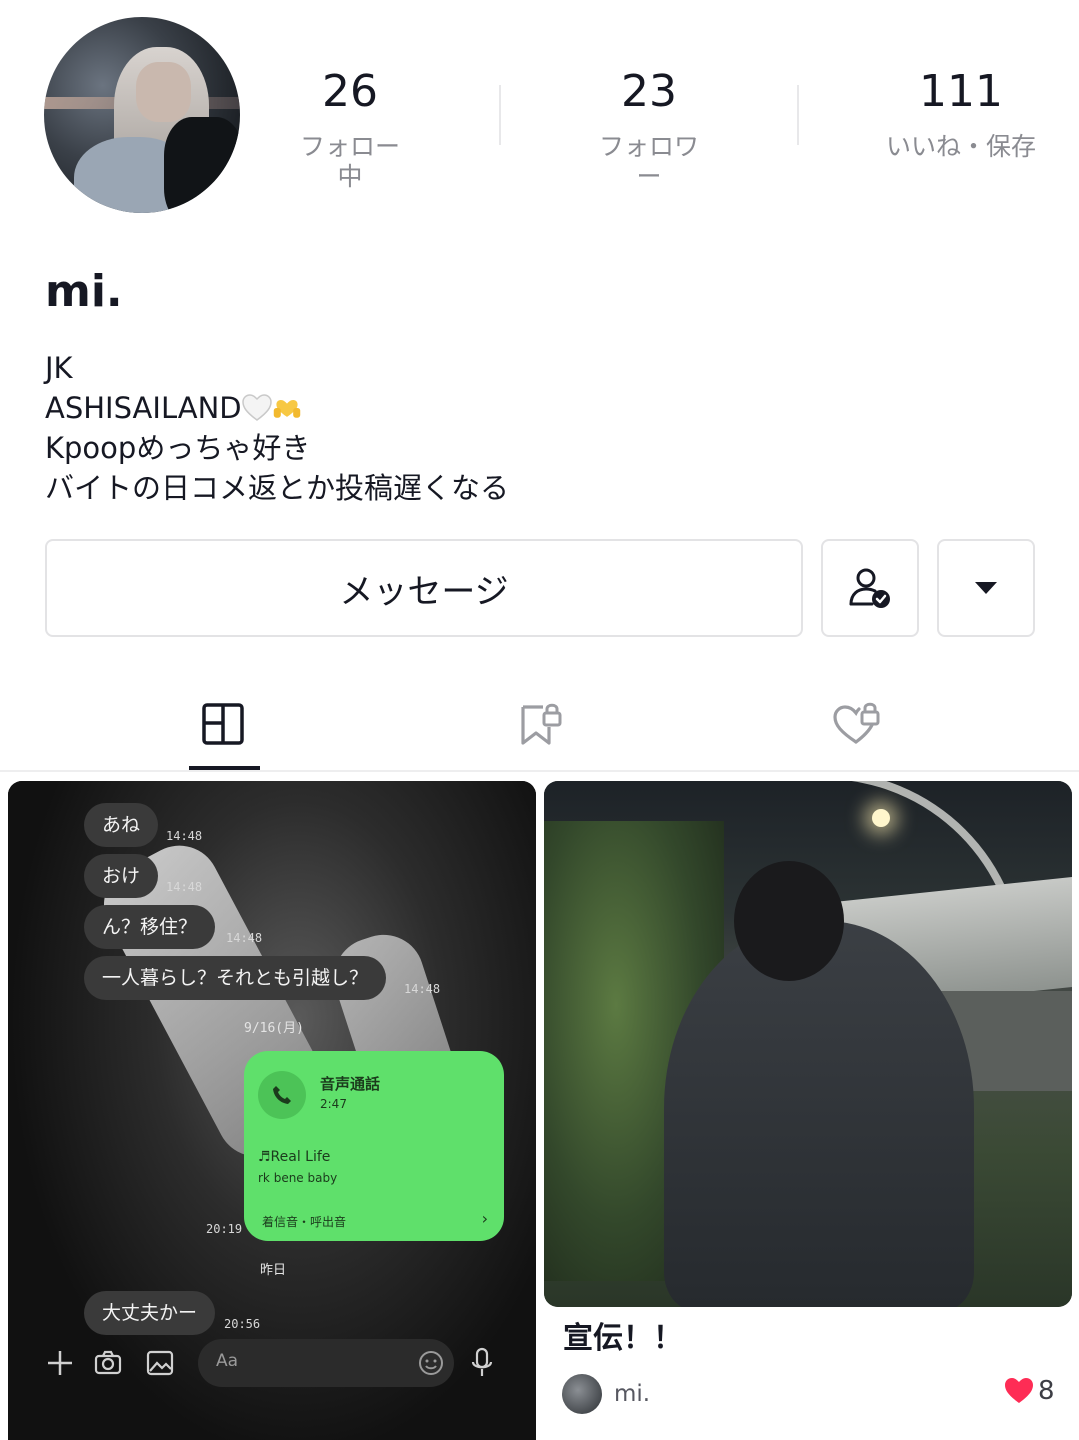 This screenshot has height=1440, width=1079. I want to click on heart-hands-icon, so click(286, 409).